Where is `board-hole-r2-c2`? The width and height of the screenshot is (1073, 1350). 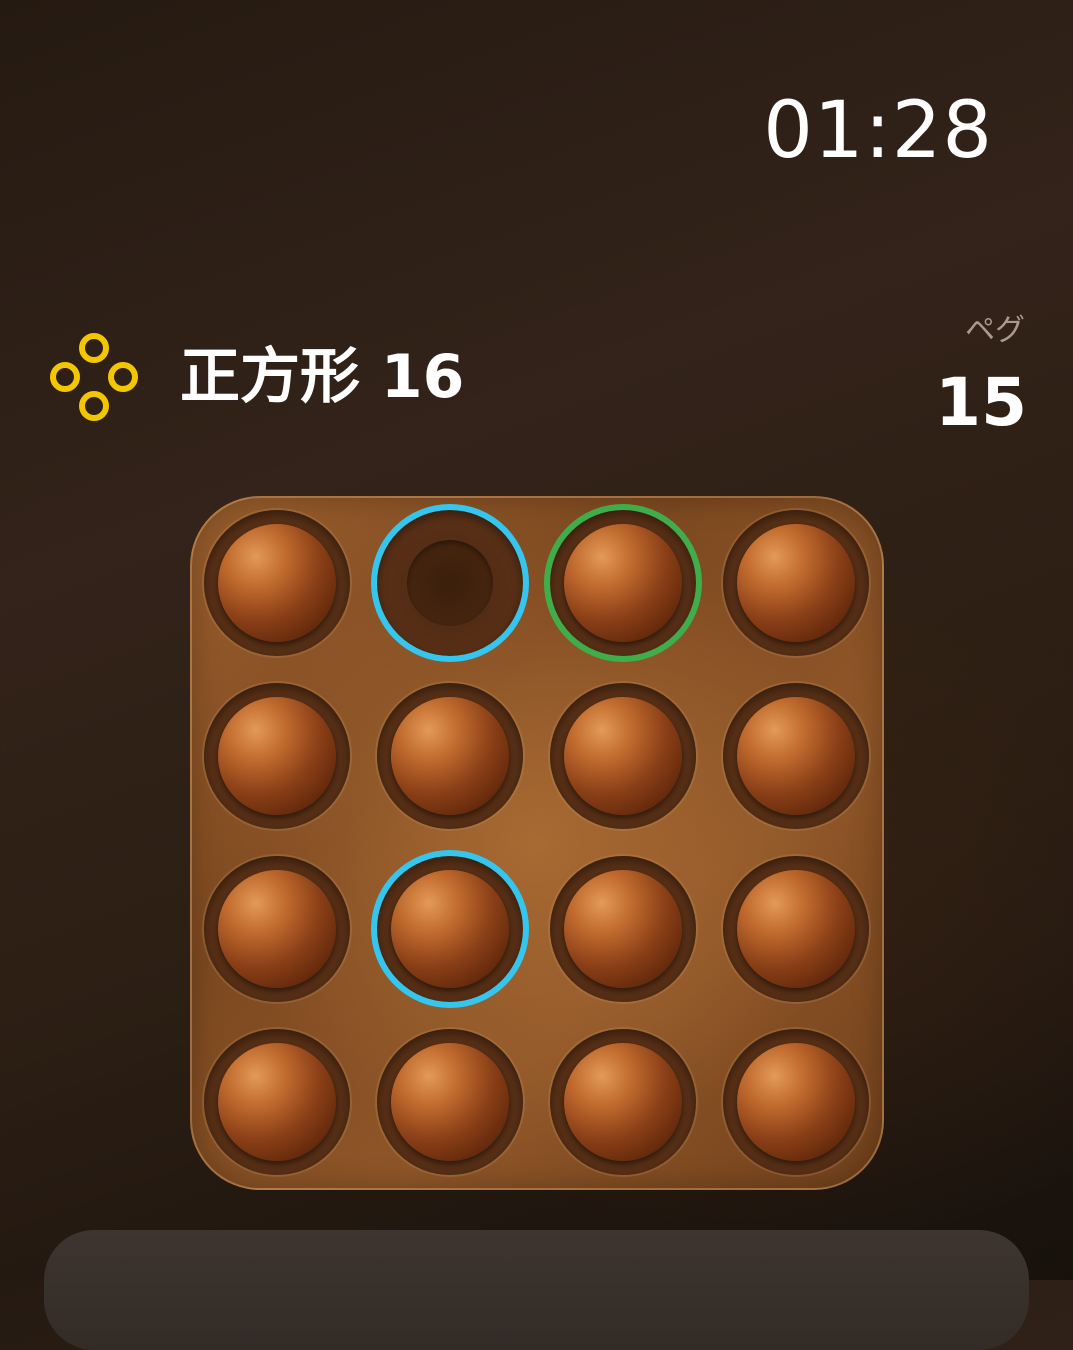 board-hole-r2-c2 is located at coordinates (450, 756).